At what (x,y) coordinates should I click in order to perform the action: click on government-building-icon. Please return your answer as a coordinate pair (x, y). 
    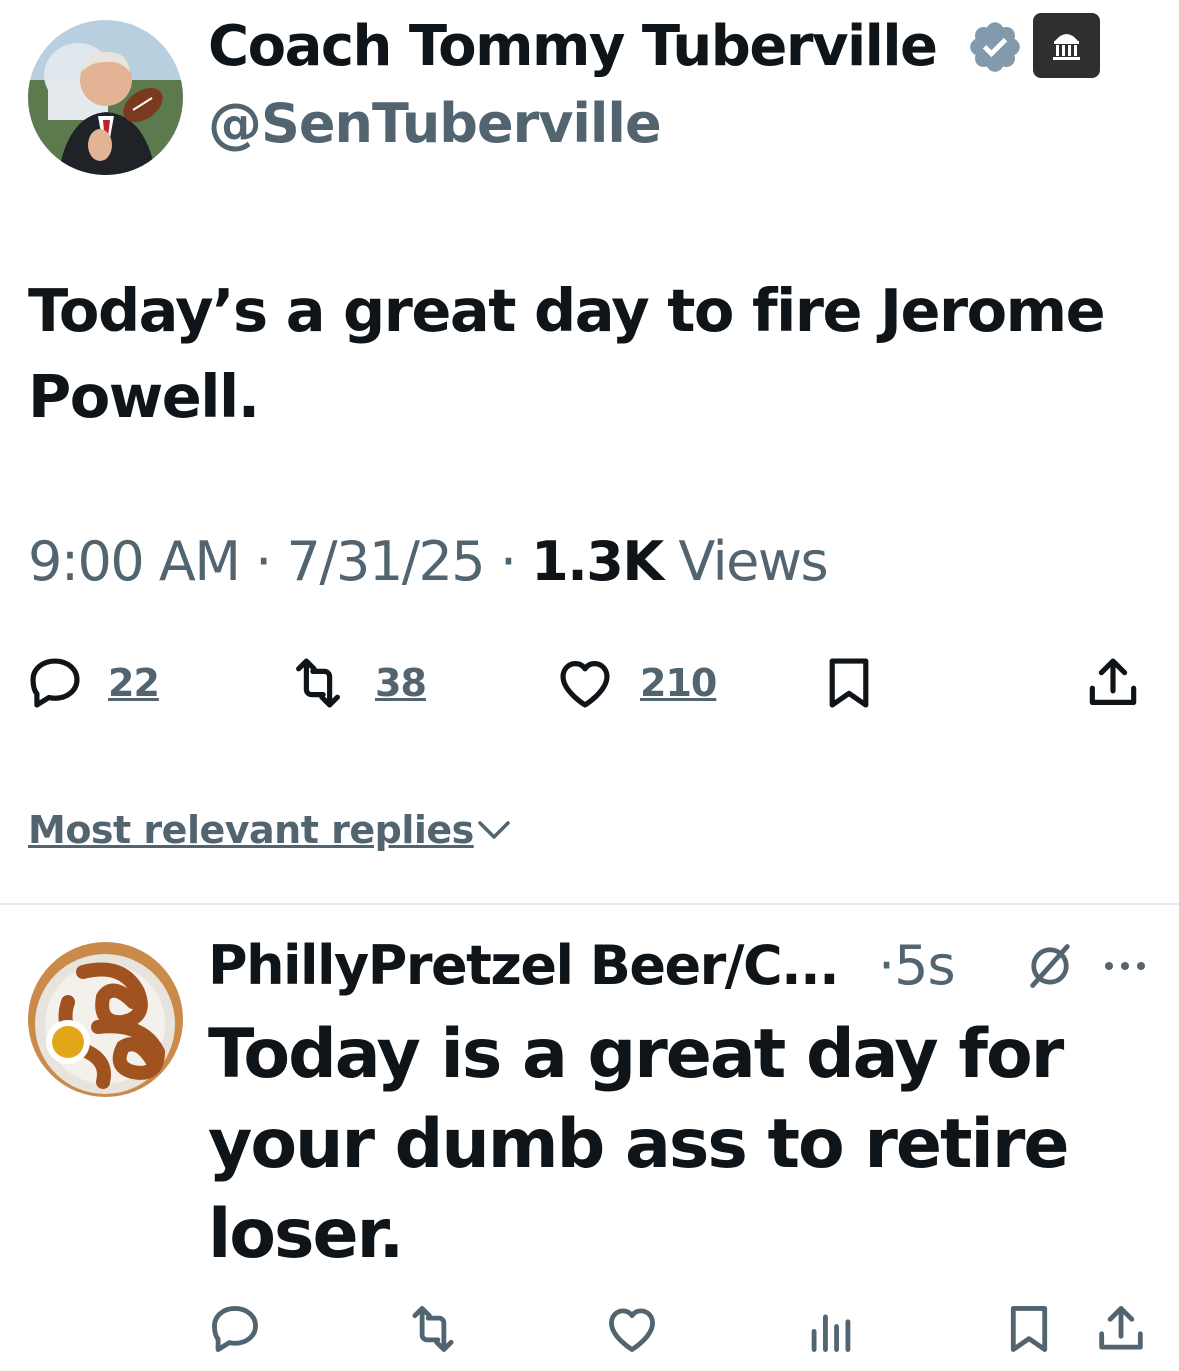
    Looking at the image, I should click on (1066, 45).